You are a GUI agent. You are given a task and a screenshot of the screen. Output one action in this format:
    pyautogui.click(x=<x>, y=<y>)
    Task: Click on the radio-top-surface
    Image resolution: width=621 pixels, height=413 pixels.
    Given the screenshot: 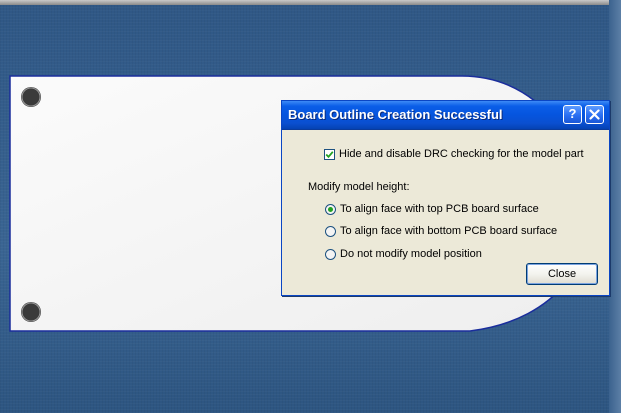 What is the action you would take?
    pyautogui.click(x=330, y=209)
    